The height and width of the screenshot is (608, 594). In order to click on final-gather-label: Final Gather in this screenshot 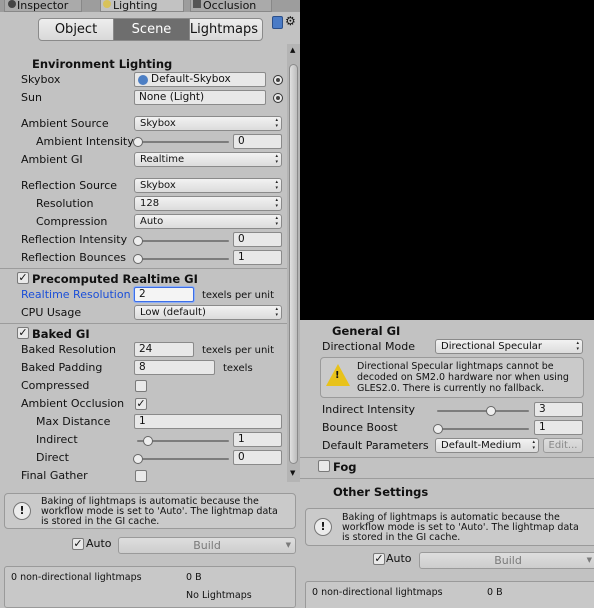, I will do `click(54, 475)`.